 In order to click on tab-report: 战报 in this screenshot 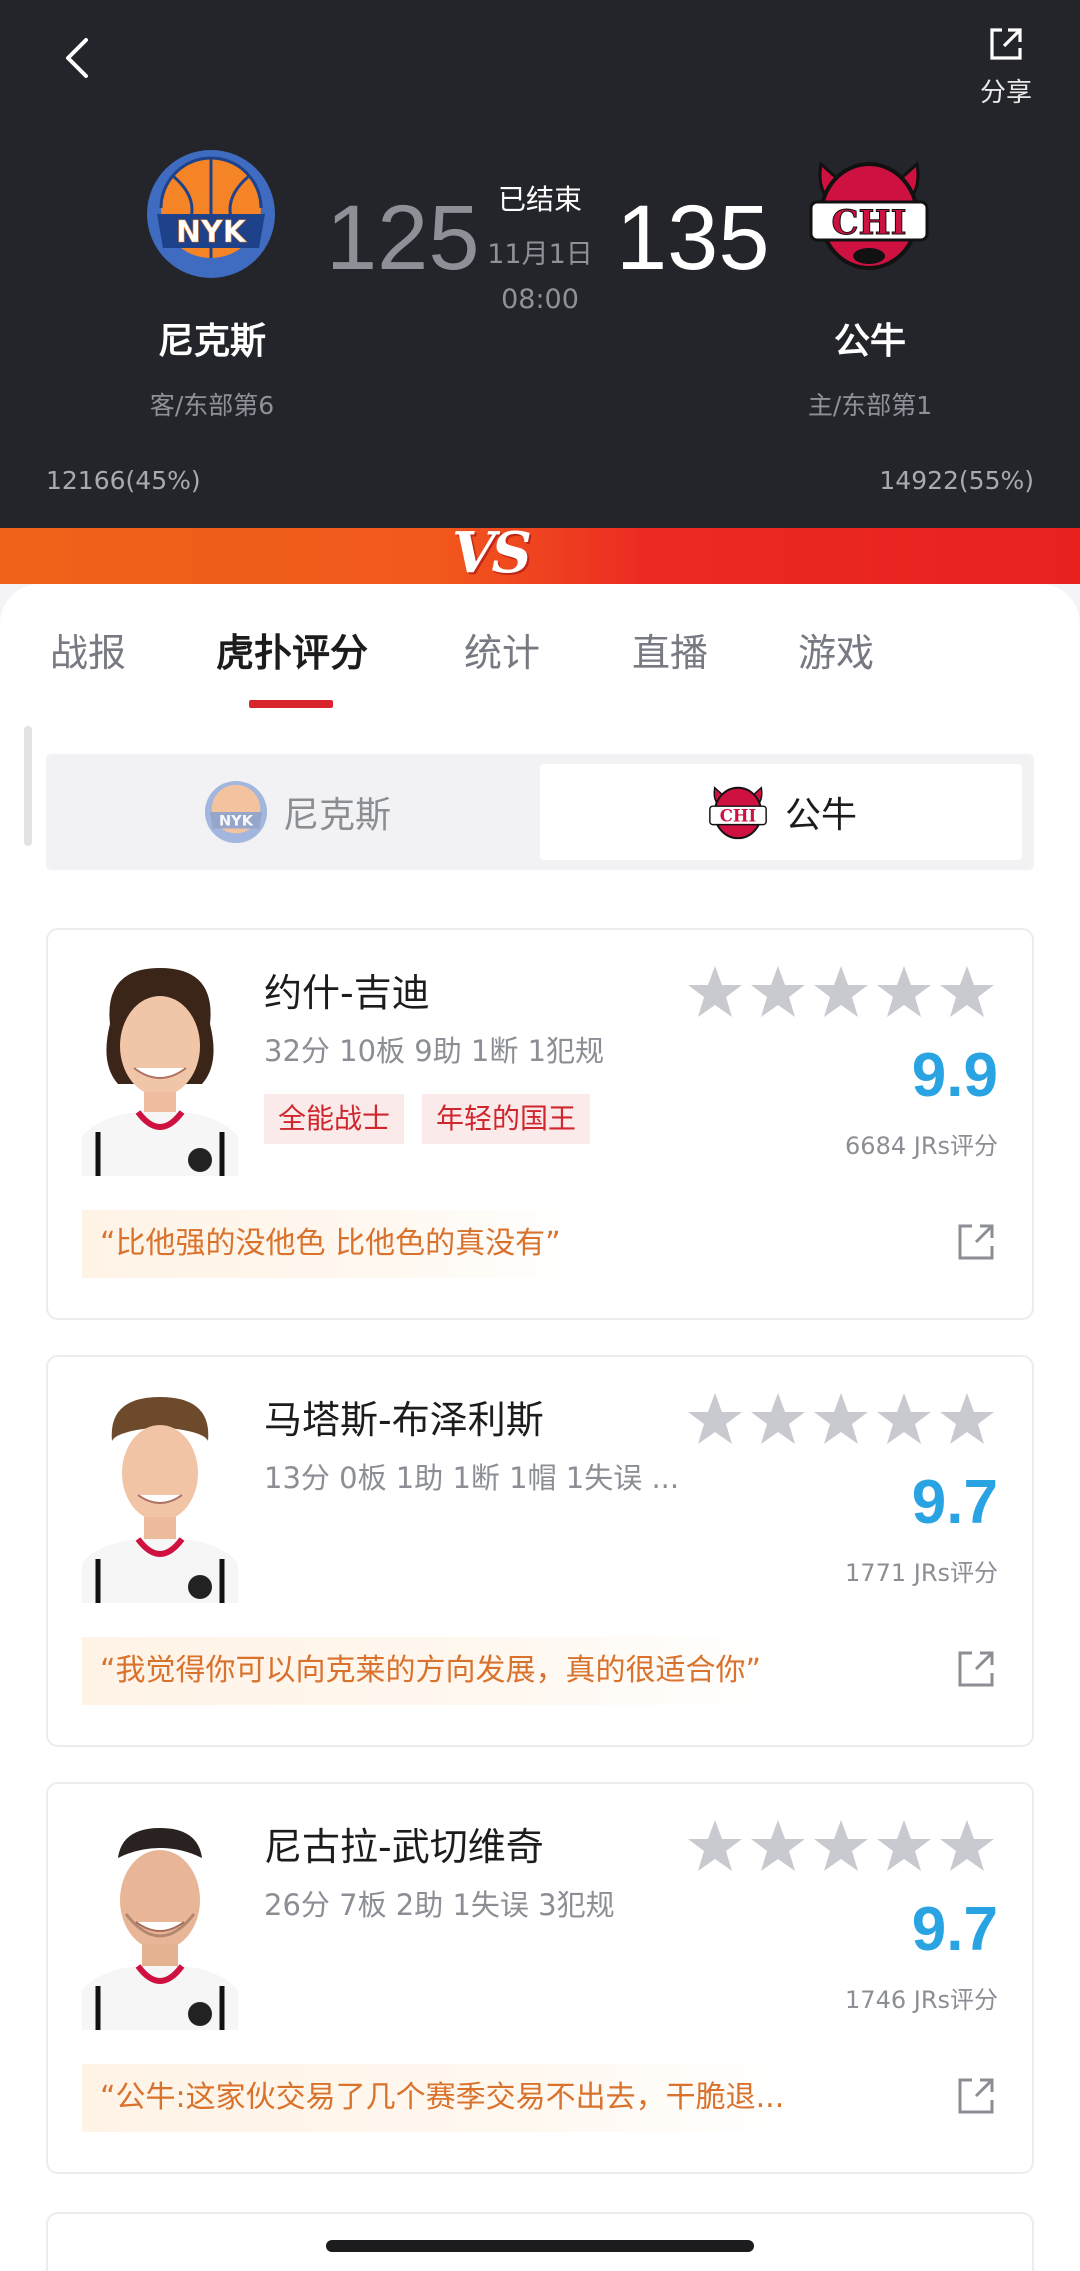, I will do `click(88, 649)`.